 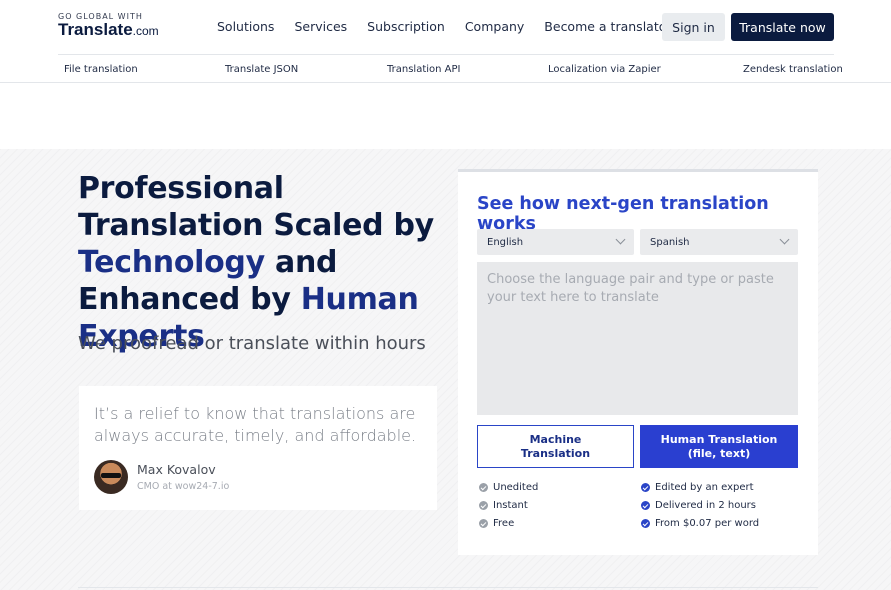 What do you see at coordinates (101, 69) in the screenshot?
I see `subnav-file-translation: File translation` at bounding box center [101, 69].